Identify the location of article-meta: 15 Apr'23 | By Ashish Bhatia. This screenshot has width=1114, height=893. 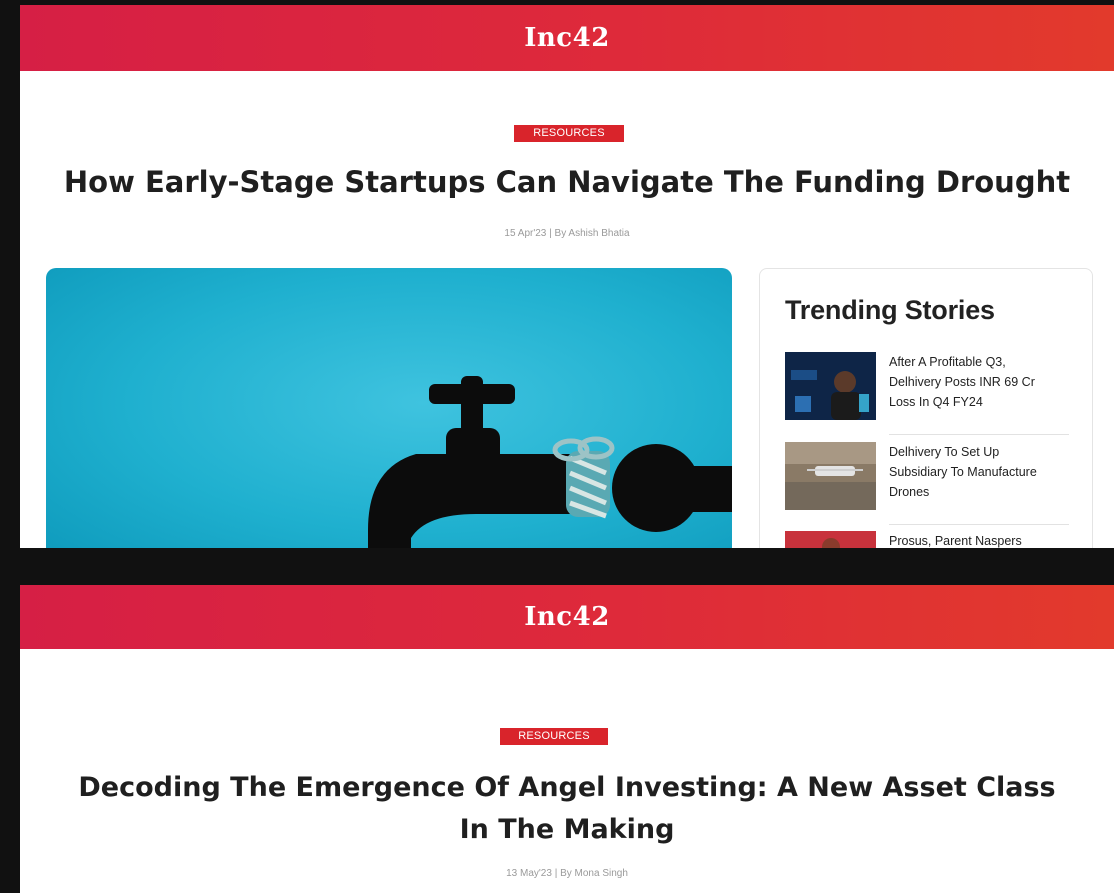
(567, 233).